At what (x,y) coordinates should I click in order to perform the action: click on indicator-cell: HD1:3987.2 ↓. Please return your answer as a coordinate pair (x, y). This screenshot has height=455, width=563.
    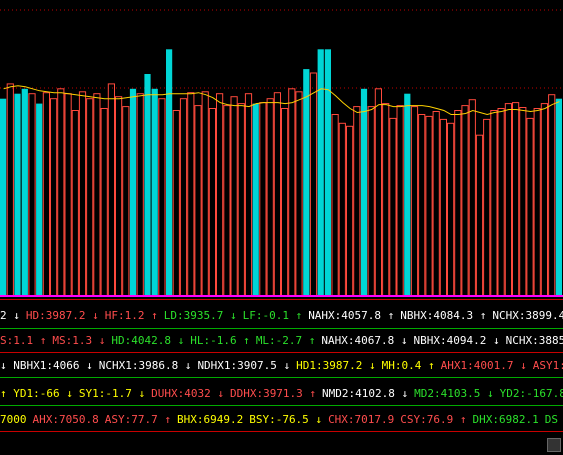
    Looking at the image, I should click on (336, 365).